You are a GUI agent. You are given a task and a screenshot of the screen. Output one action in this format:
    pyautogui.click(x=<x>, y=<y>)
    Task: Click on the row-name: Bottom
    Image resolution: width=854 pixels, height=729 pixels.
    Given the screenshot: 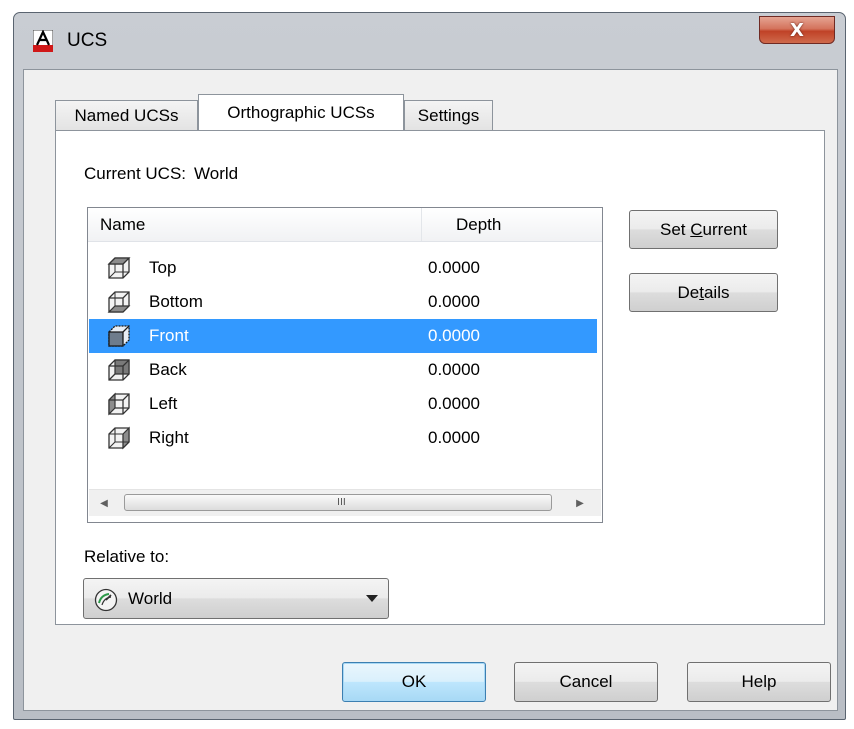 What is the action you would take?
    pyautogui.click(x=176, y=301)
    